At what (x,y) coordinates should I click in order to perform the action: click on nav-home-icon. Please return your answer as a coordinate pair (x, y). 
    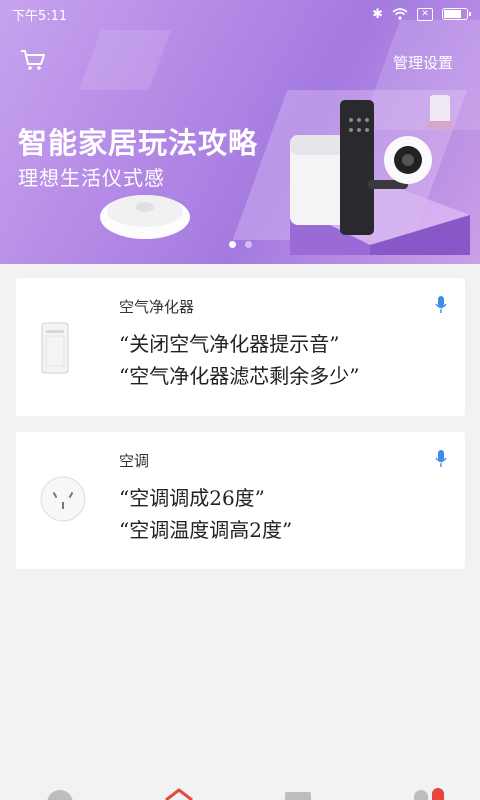
    Looking at the image, I should click on (60, 795).